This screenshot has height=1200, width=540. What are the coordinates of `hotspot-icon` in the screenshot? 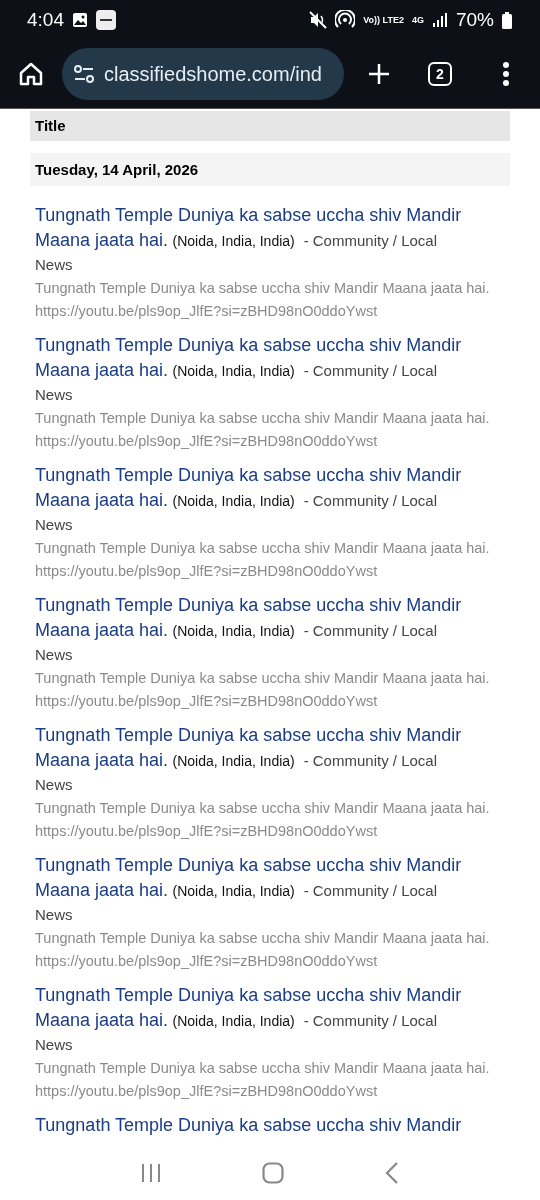 It's located at (345, 20).